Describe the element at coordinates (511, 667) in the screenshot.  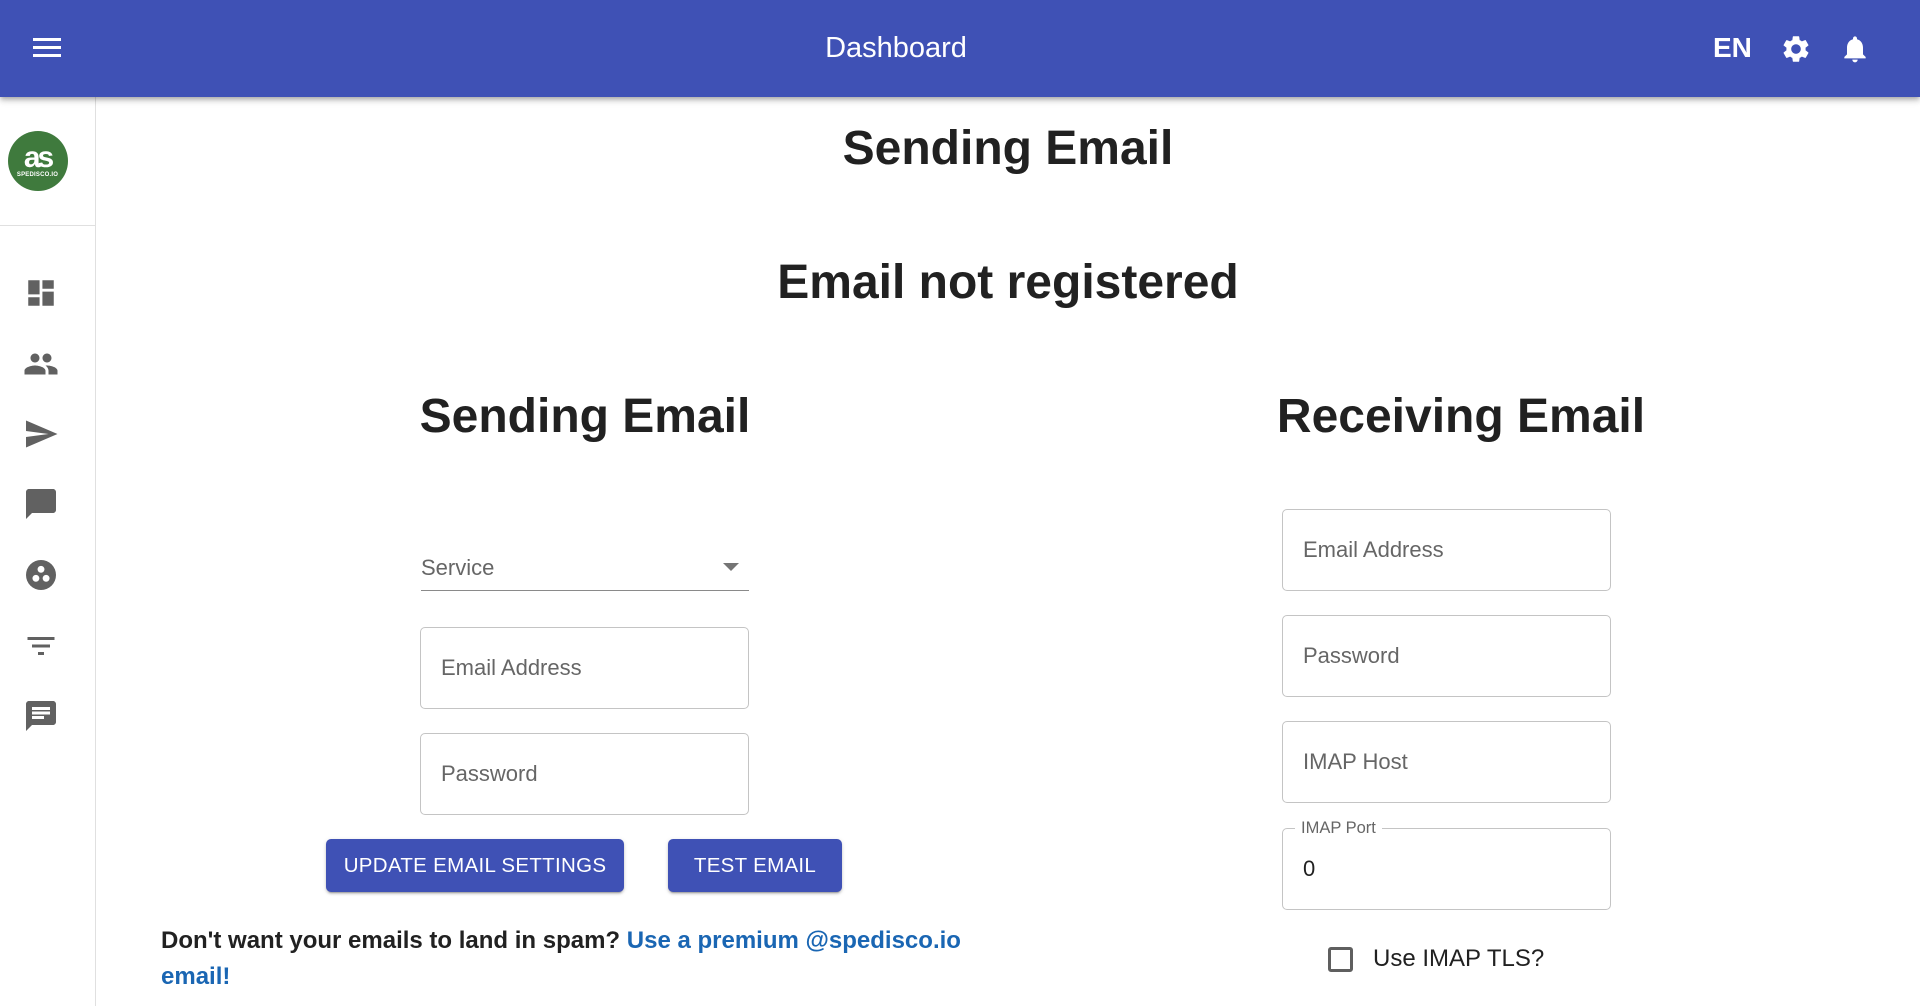
I see `sending-email-address-placeholder: Email Address` at that location.